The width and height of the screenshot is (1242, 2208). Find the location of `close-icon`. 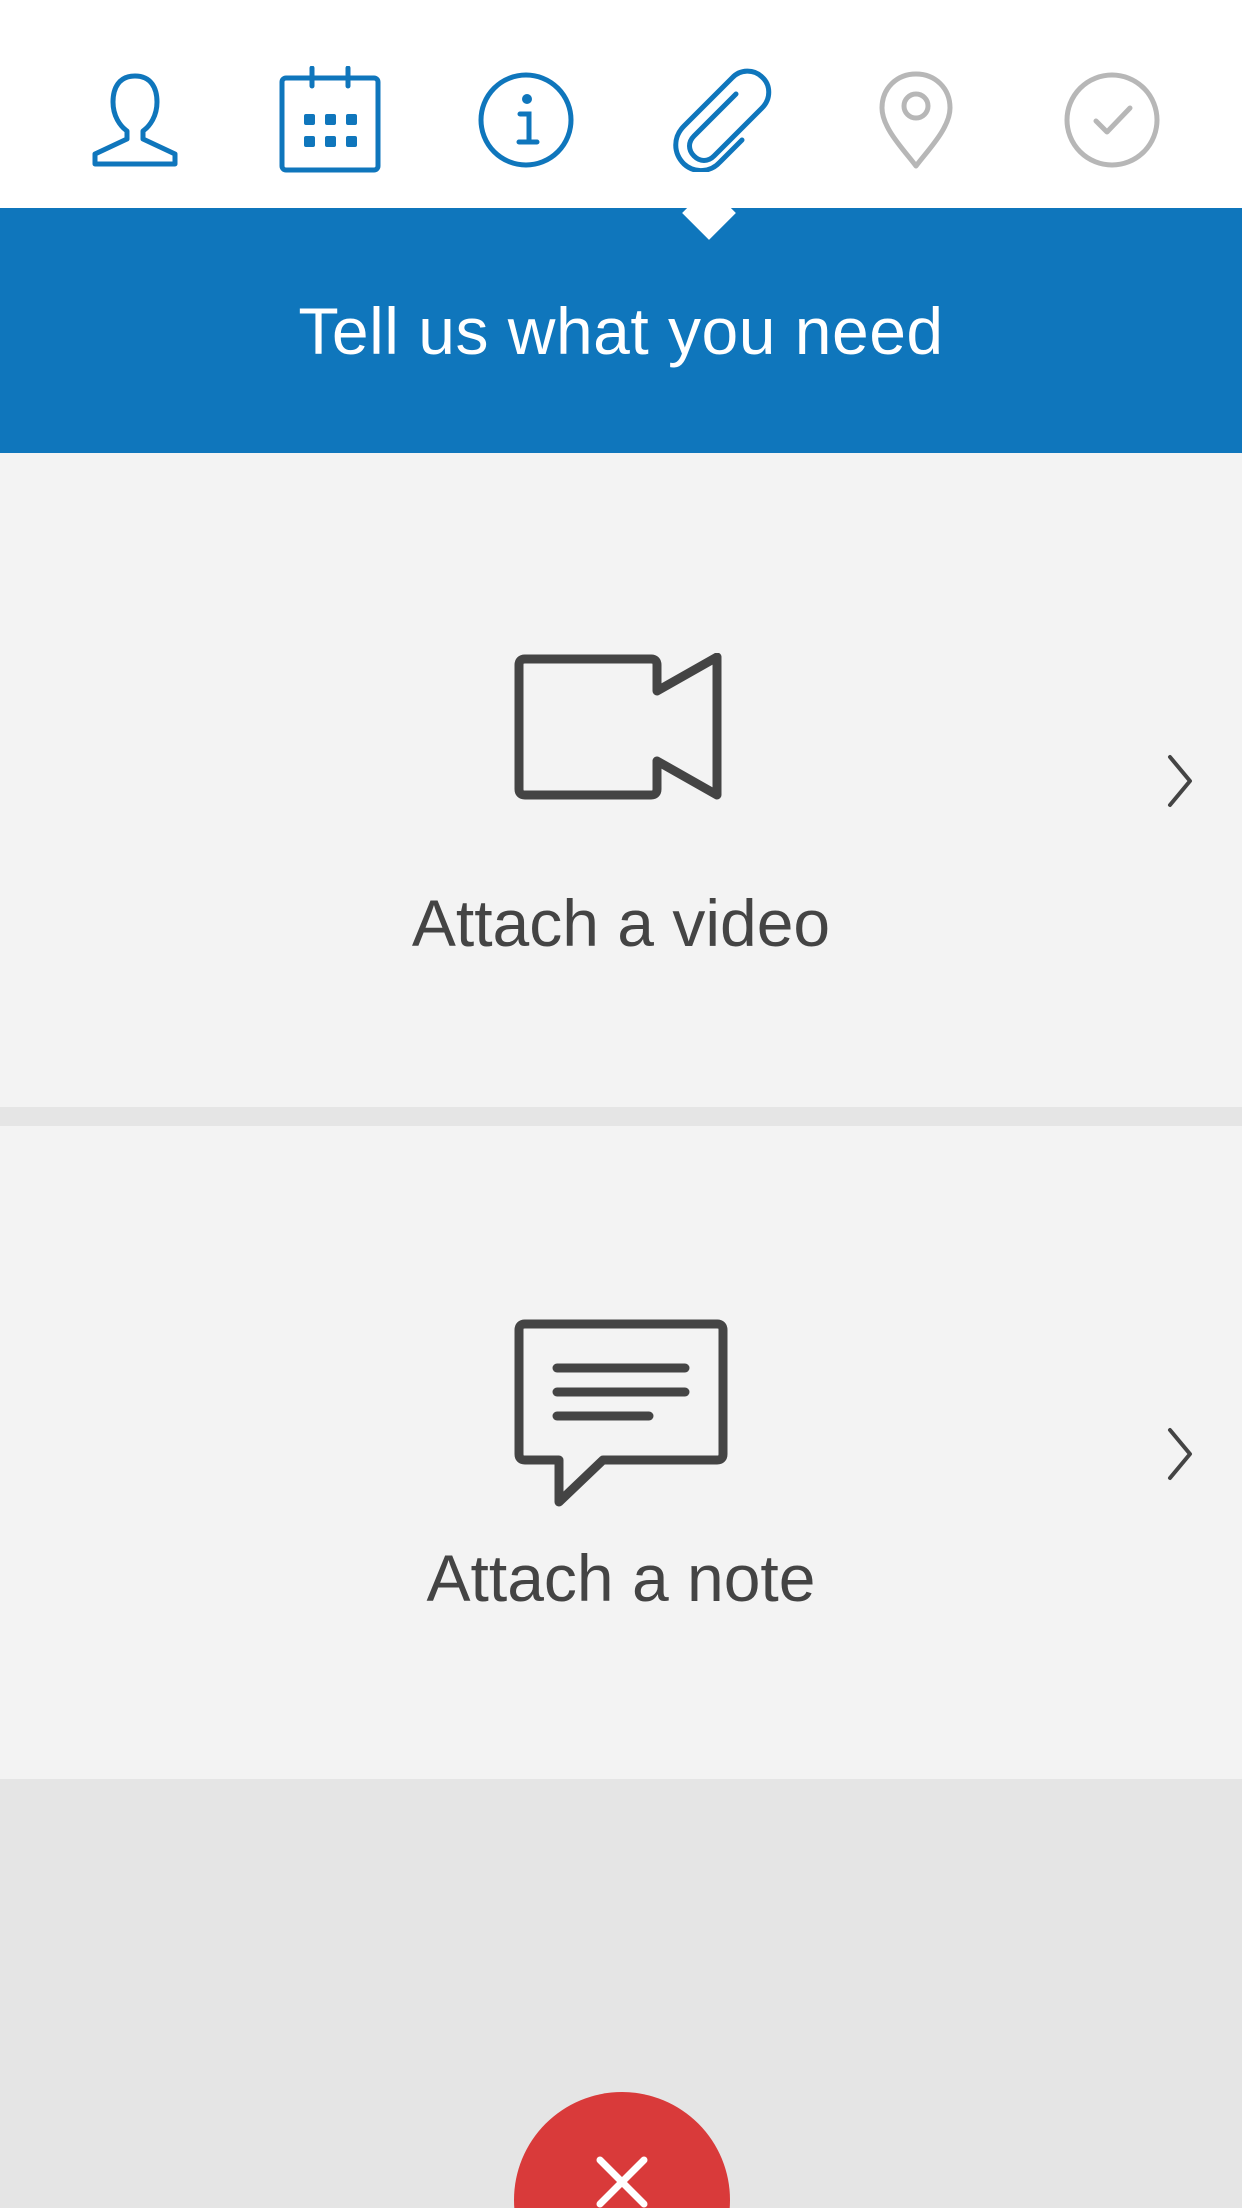

close-icon is located at coordinates (622, 2182).